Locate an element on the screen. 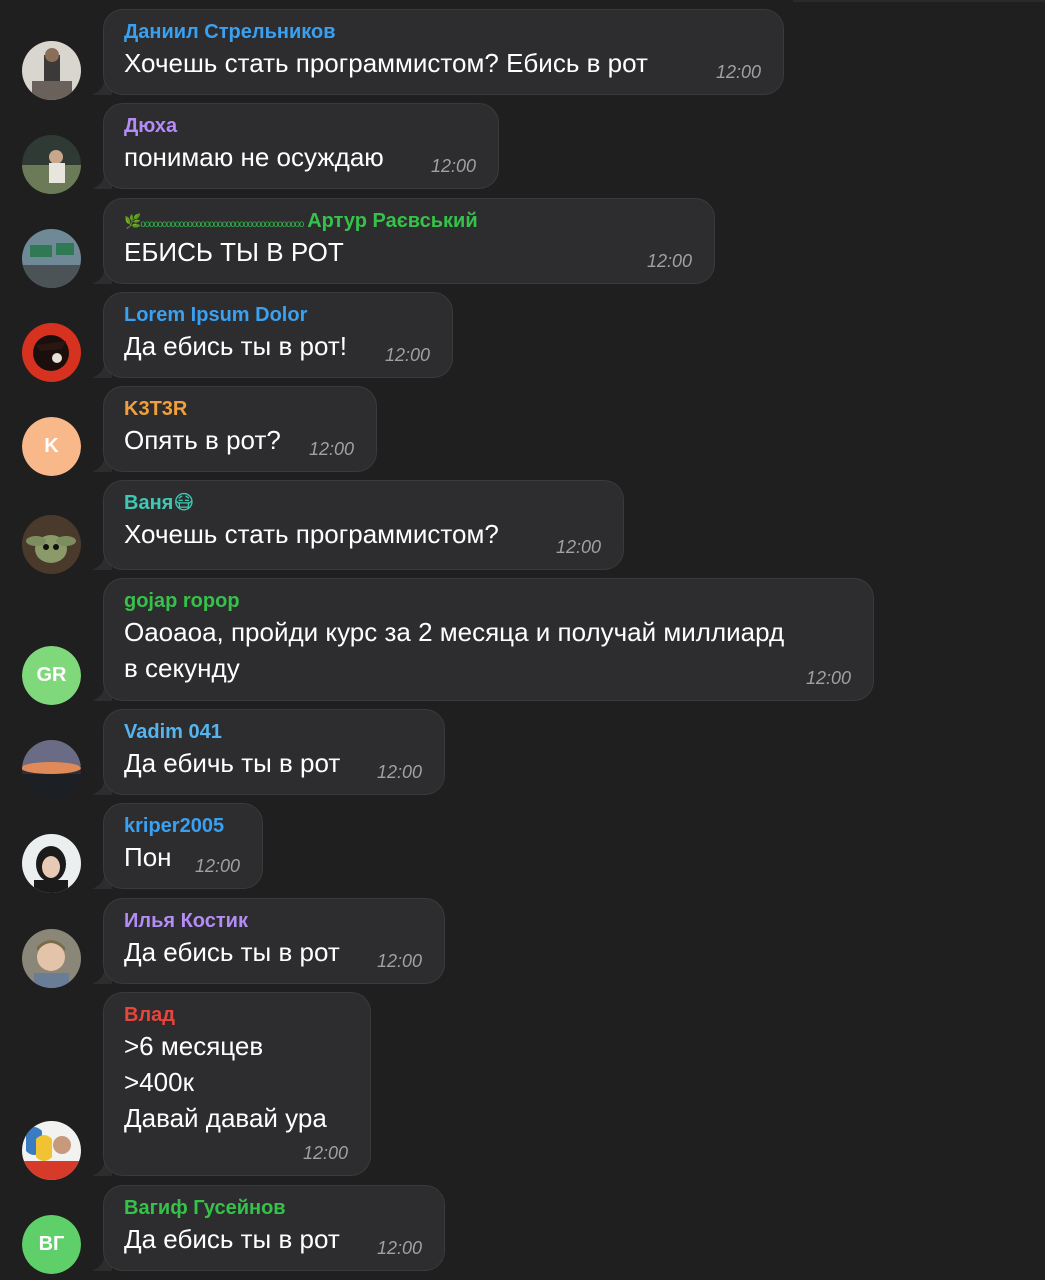 This screenshot has height=1280, width=1045. message-text: Хочешь стать программистом? Ебись в рот is located at coordinates (386, 63).